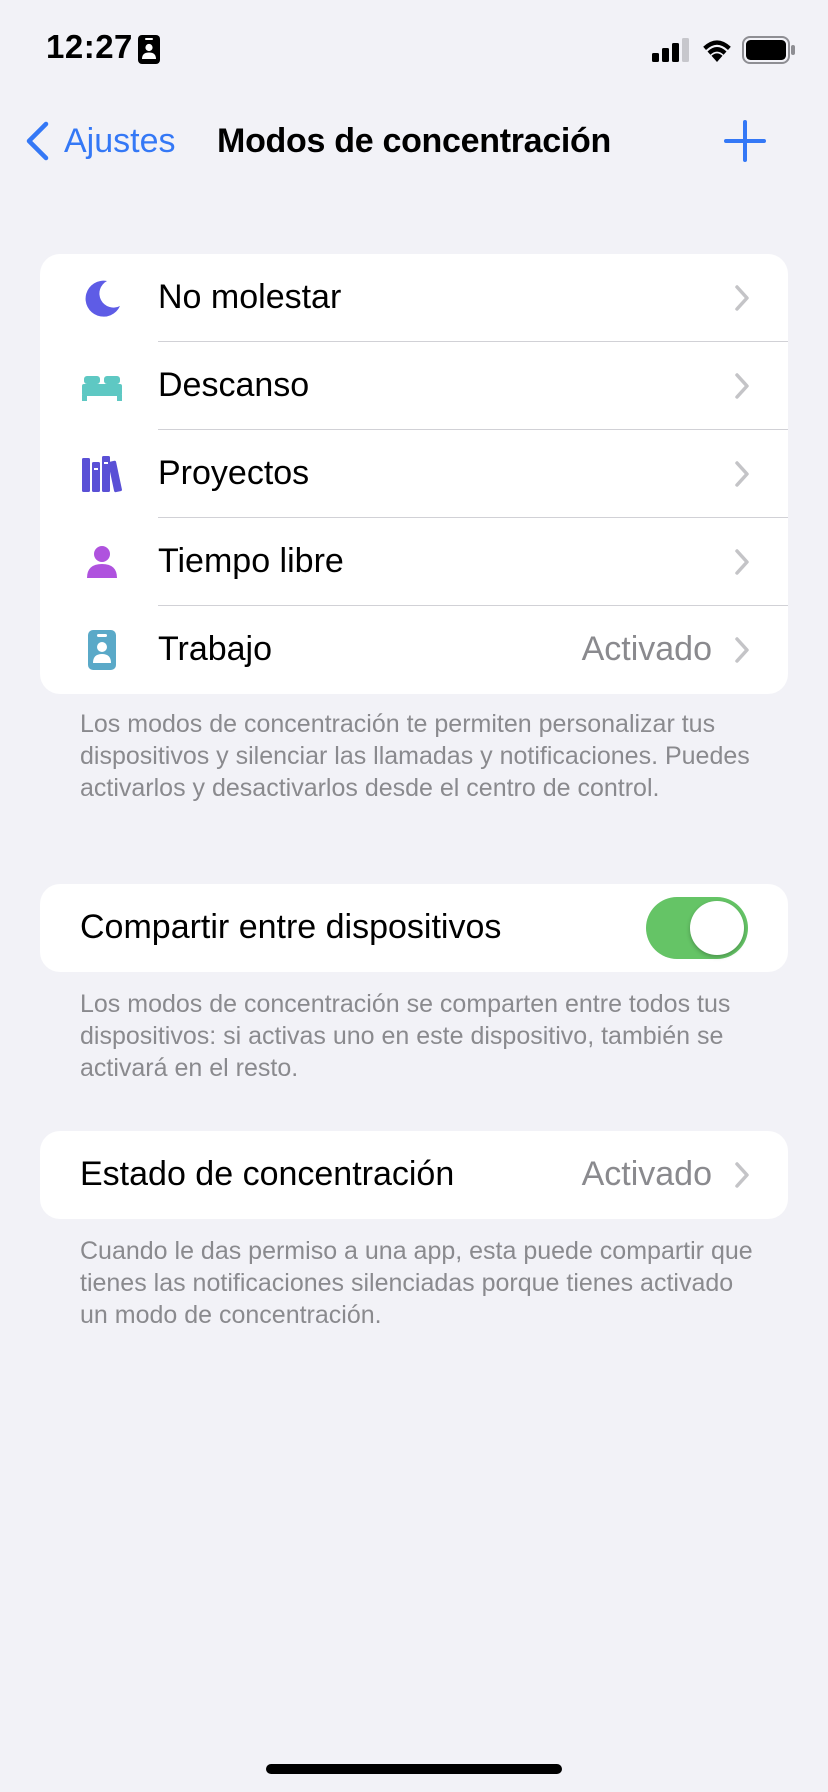 This screenshot has width=828, height=1792. I want to click on share-across-devices-group: Compartir entre dispositivos, so click(414, 928).